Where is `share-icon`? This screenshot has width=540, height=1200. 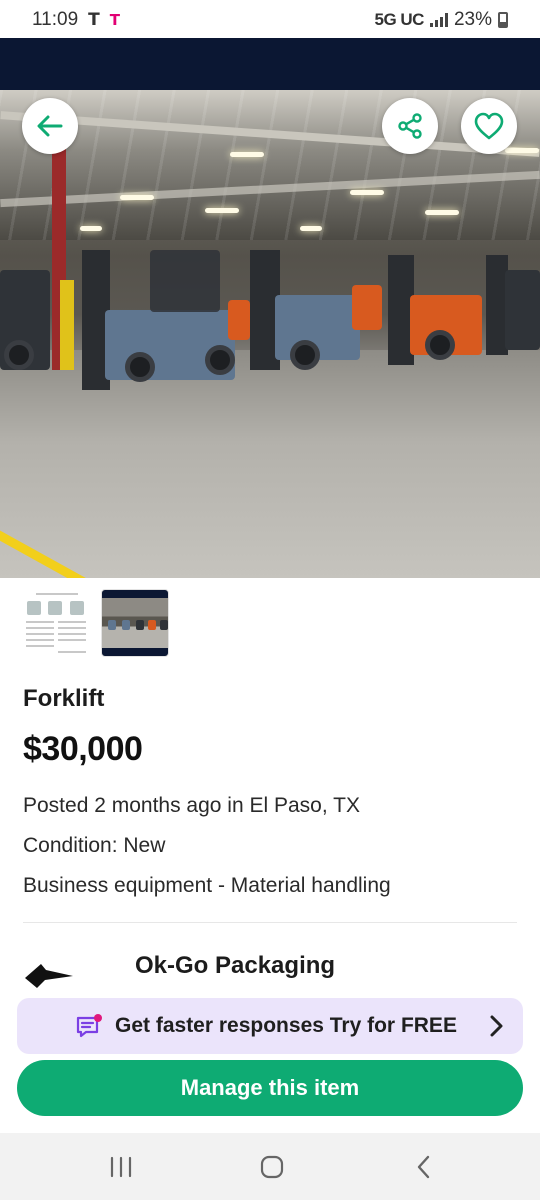 share-icon is located at coordinates (410, 126).